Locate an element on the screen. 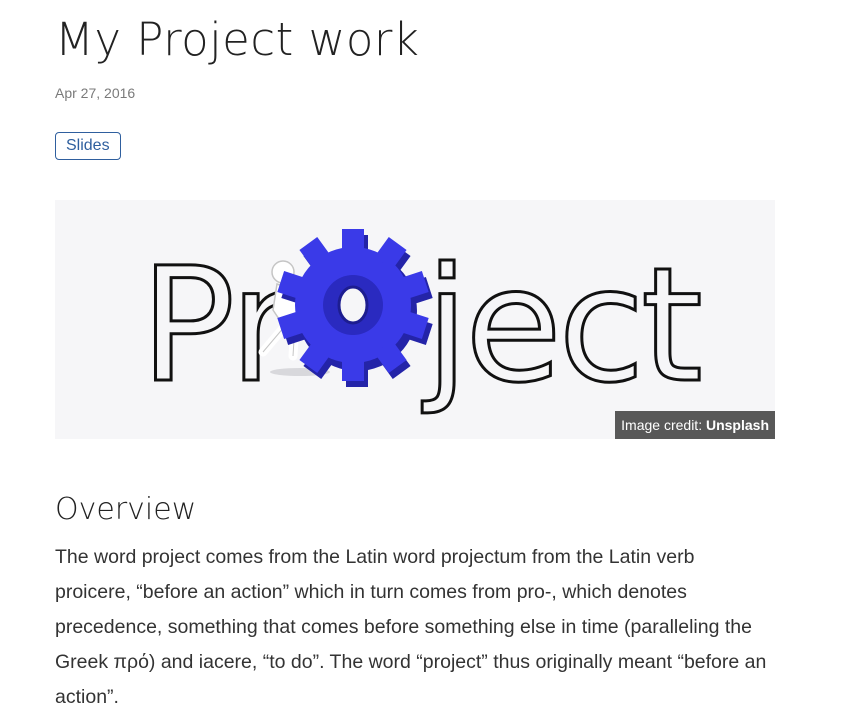  image-credit: Image credit: Unsplash is located at coordinates (695, 425).